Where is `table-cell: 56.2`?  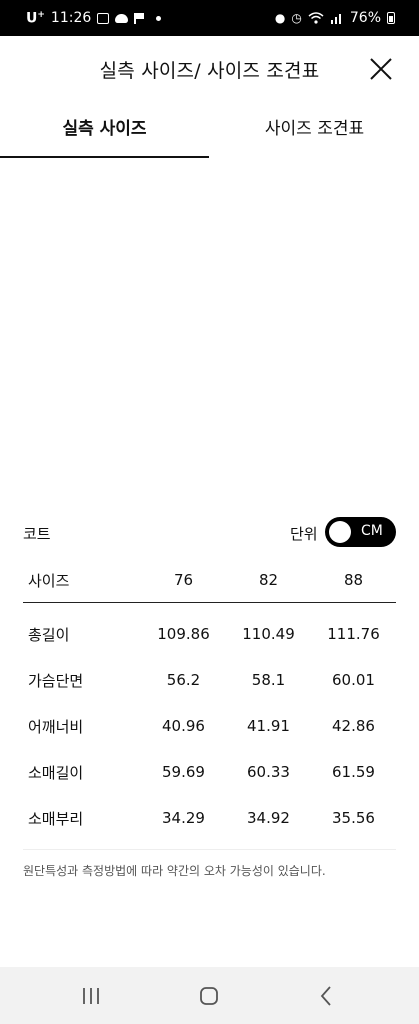 table-cell: 56.2 is located at coordinates (183, 680).